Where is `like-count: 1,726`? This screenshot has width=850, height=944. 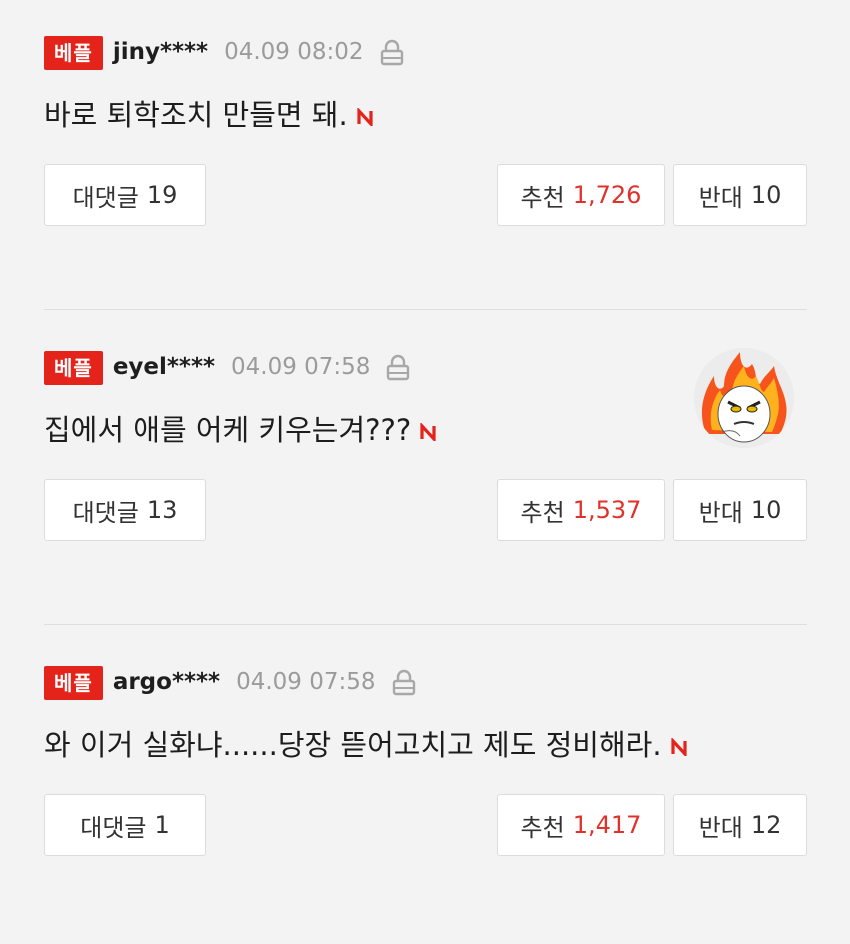 like-count: 1,726 is located at coordinates (607, 195).